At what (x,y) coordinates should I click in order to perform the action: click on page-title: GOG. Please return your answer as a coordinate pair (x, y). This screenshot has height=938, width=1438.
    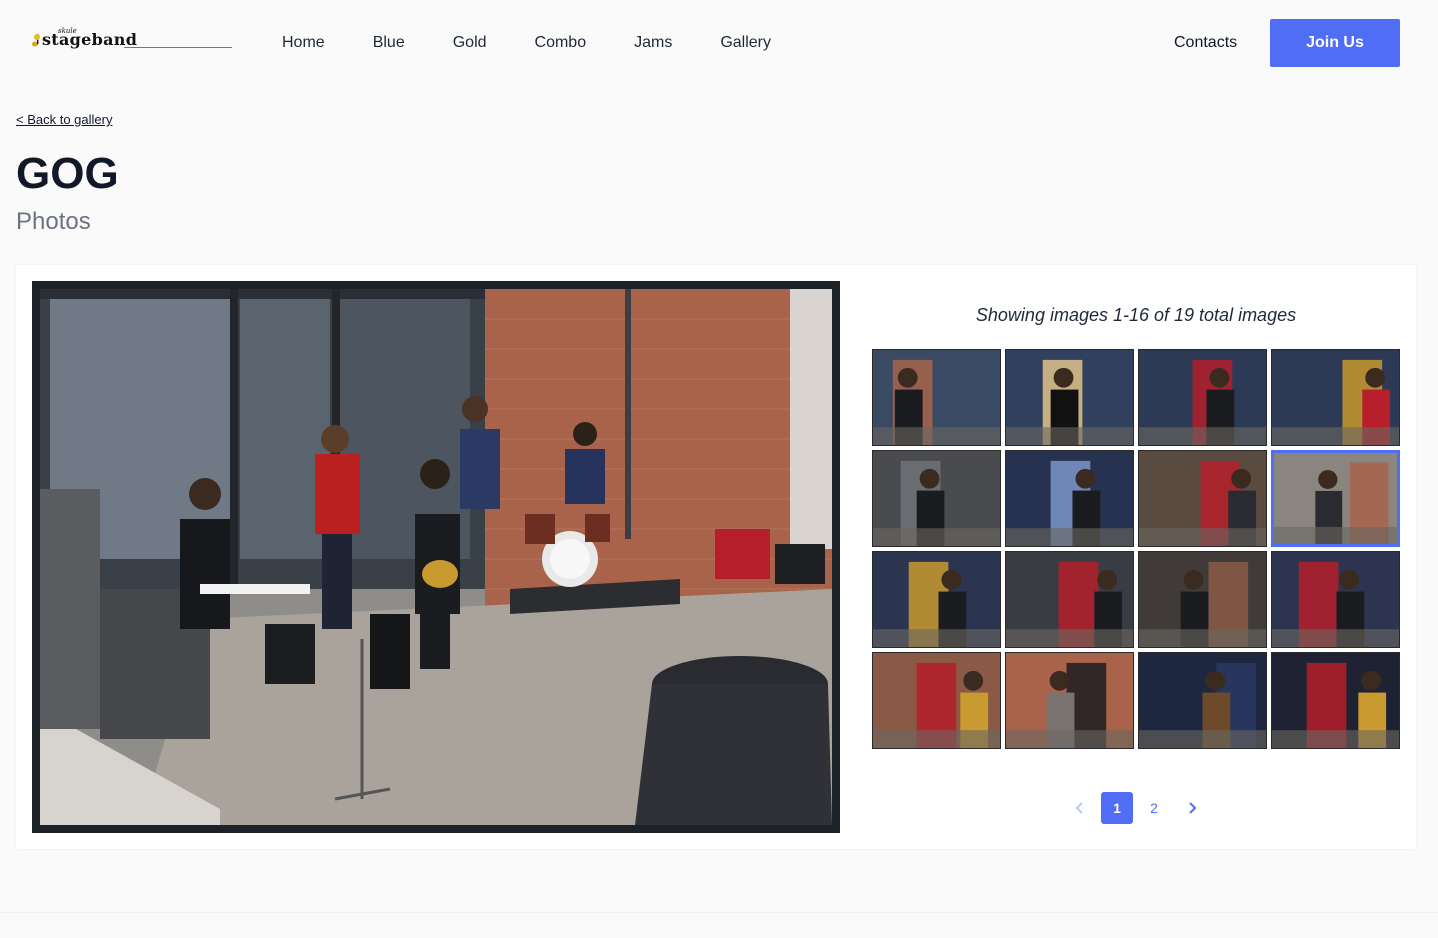
    Looking at the image, I should click on (67, 173).